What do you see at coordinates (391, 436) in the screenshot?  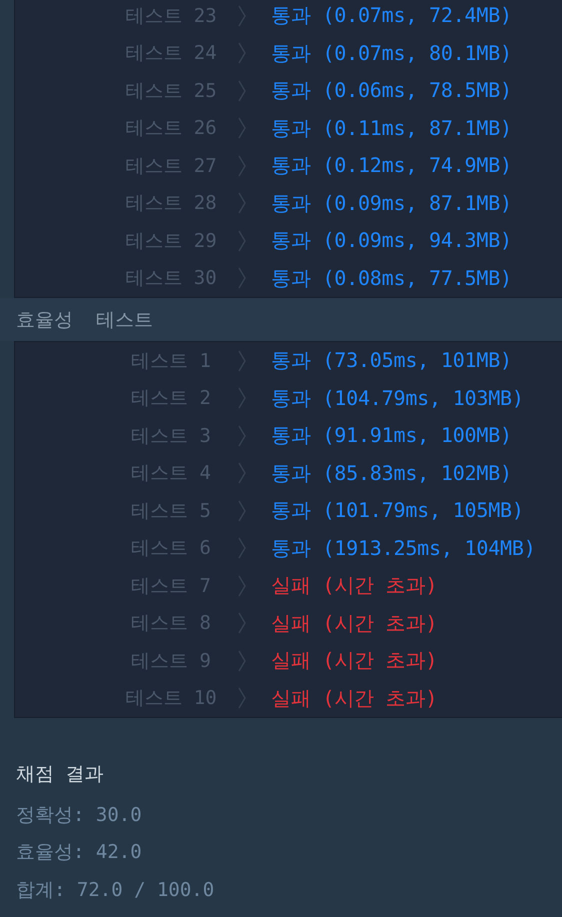 I see `test-result: 통과 (91.91ms, 100MB)` at bounding box center [391, 436].